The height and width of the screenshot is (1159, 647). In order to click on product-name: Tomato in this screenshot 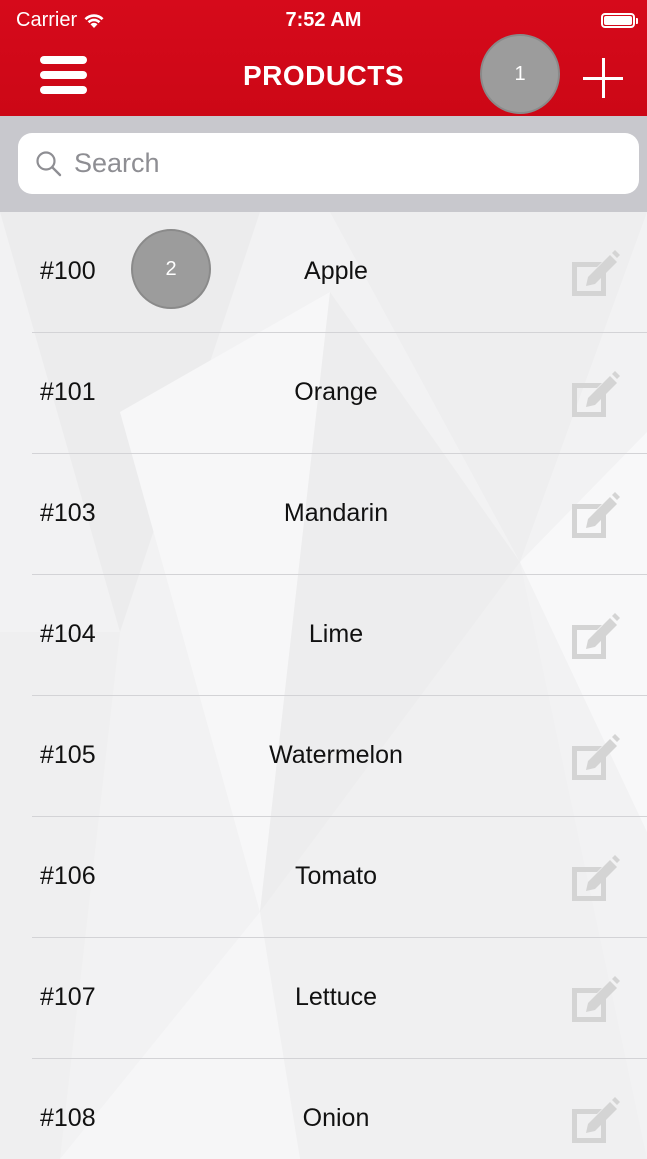, I will do `click(336, 876)`.